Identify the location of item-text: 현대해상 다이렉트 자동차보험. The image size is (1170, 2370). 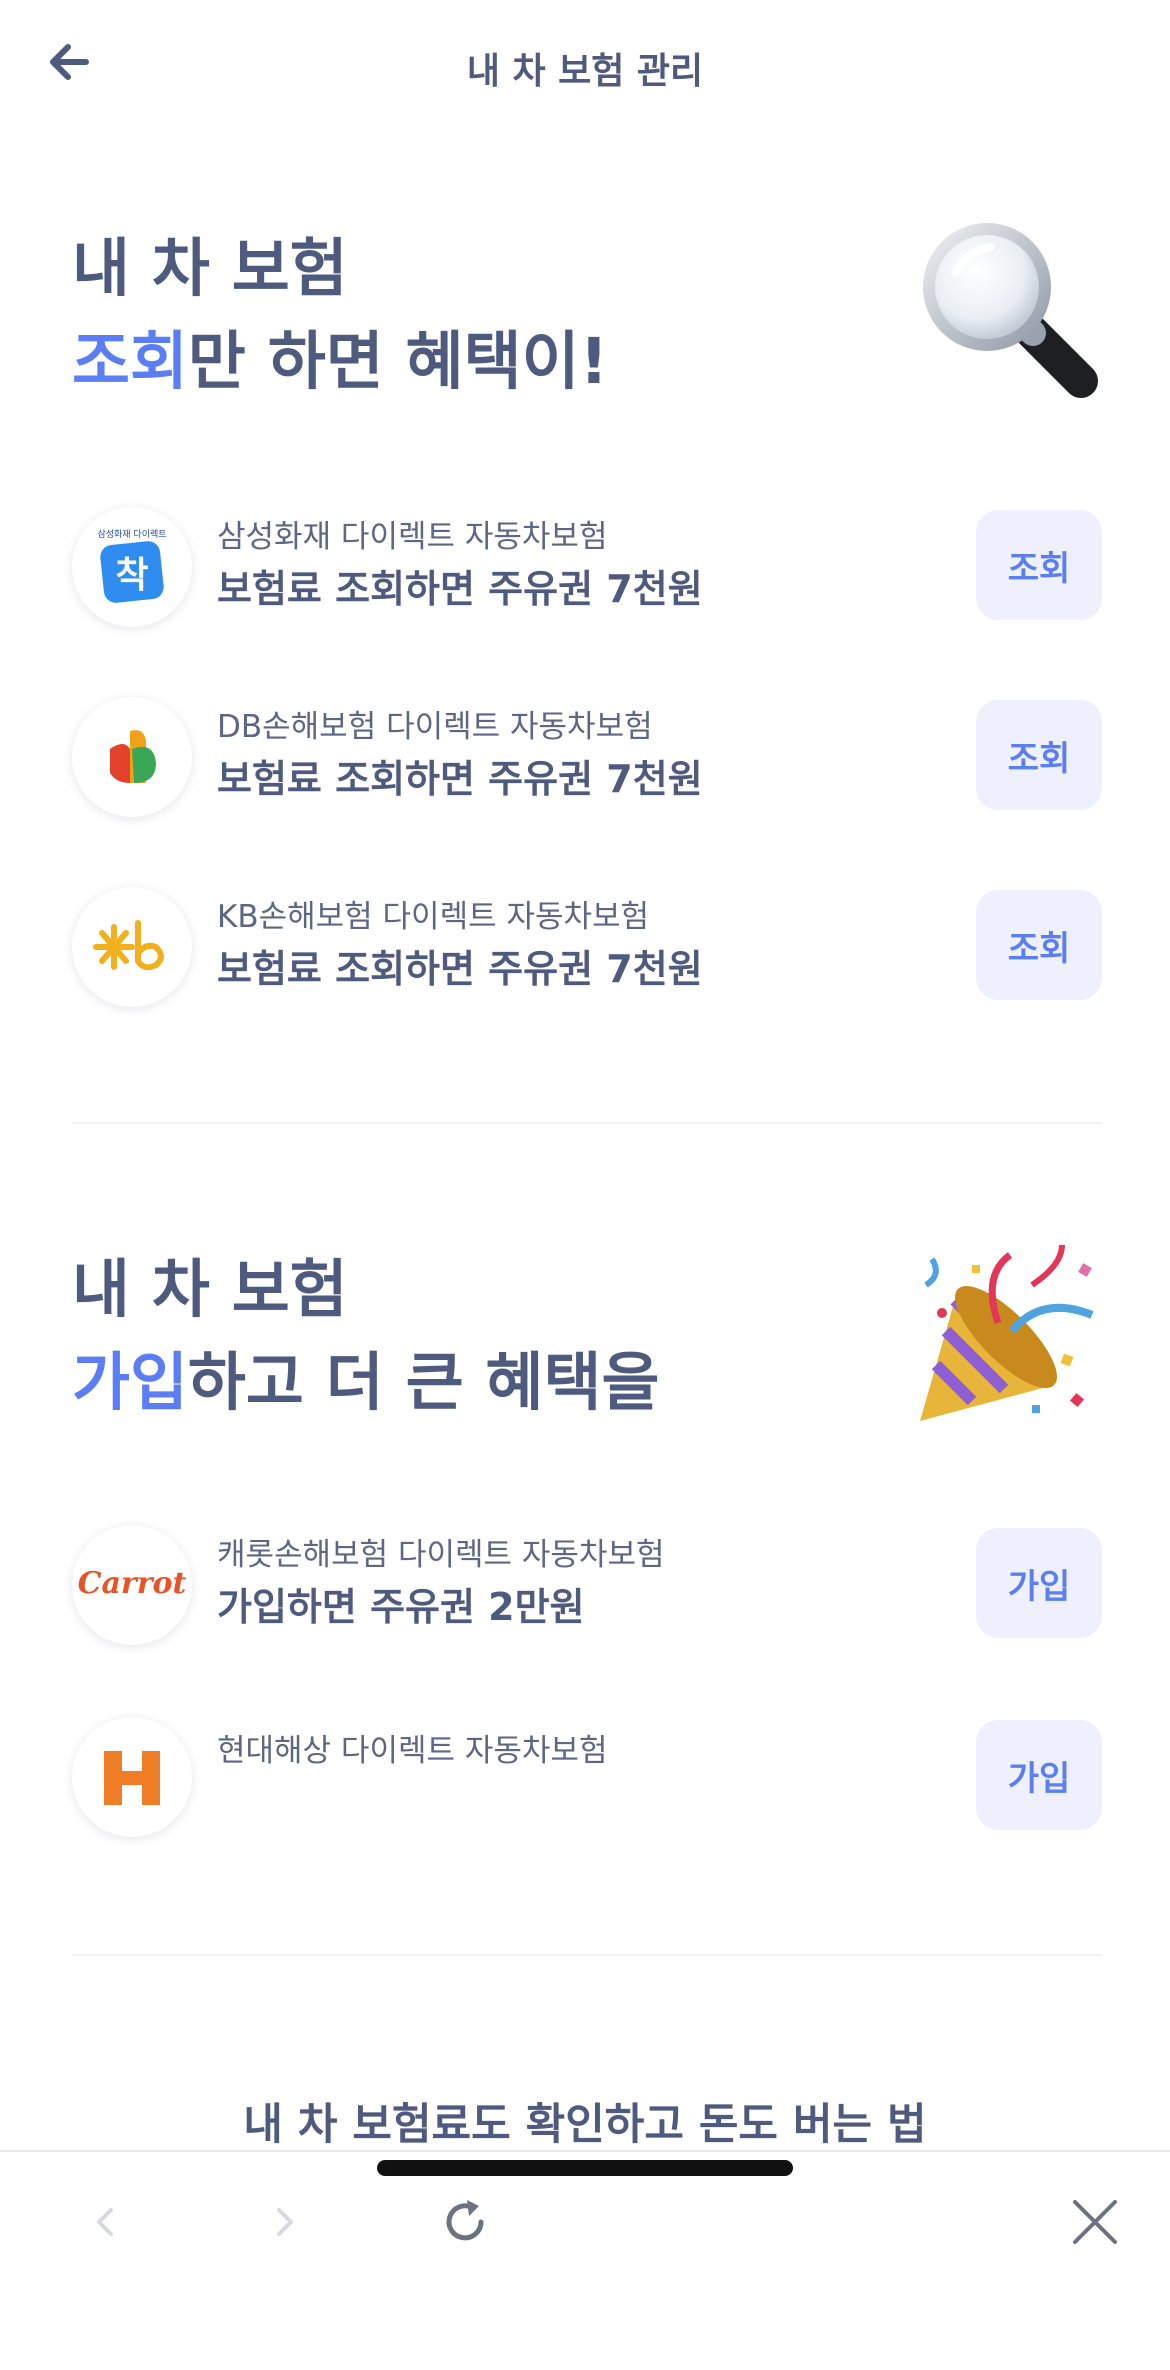
(577, 1751).